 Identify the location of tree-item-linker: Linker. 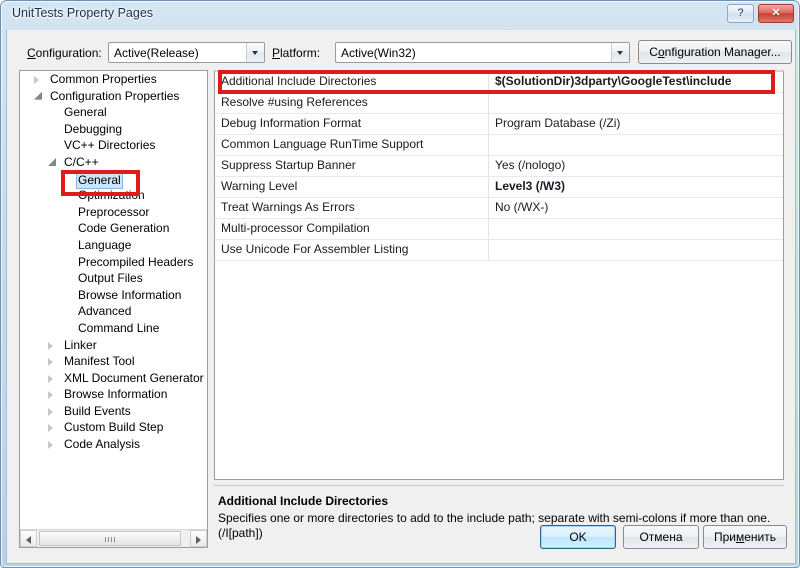
(113, 345).